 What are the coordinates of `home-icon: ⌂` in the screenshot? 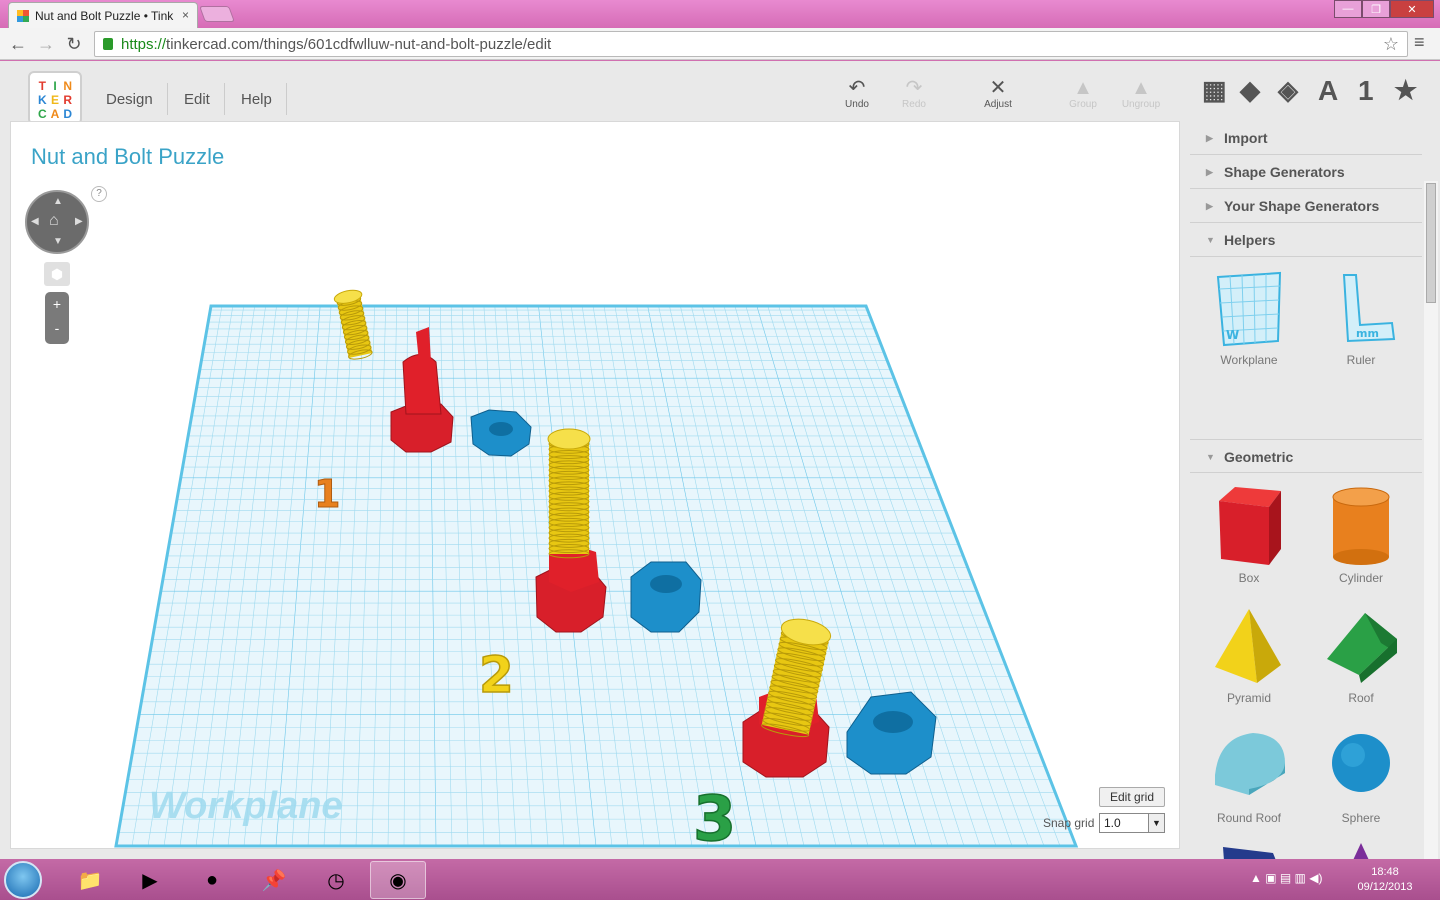 It's located at (54, 221).